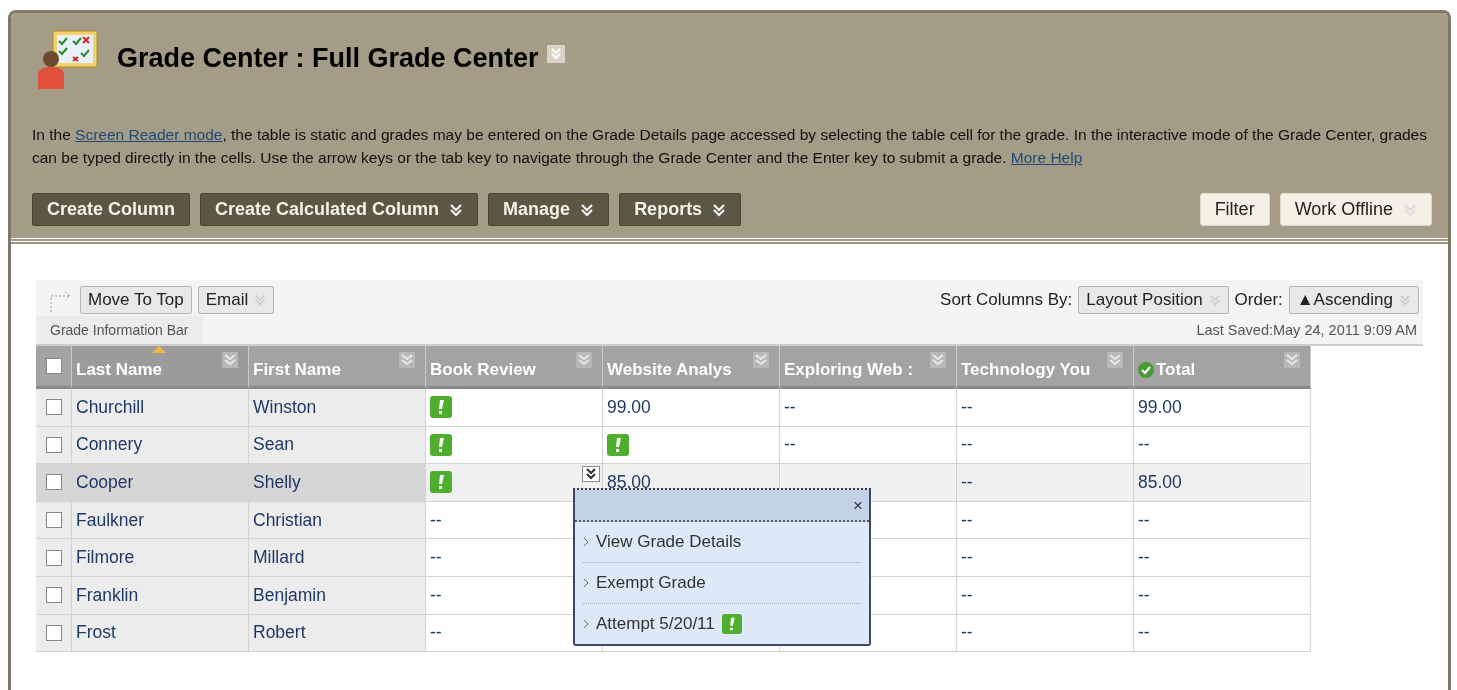 This screenshot has width=1457, height=690. Describe the element at coordinates (236, 300) in the screenshot. I see `toolbar-button: Email` at that location.